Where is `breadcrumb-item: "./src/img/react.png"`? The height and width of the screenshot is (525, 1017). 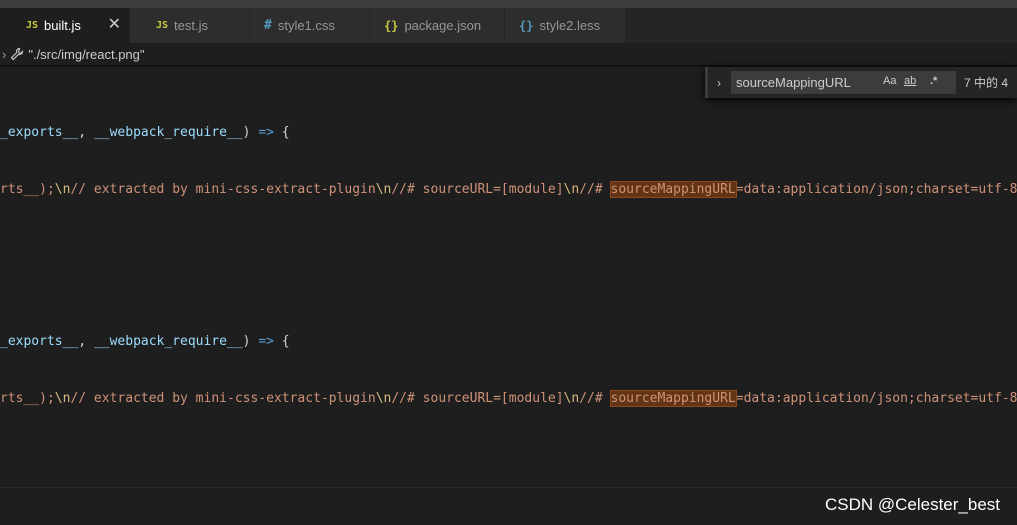
breadcrumb-item: "./src/img/react.png" is located at coordinates (86, 54).